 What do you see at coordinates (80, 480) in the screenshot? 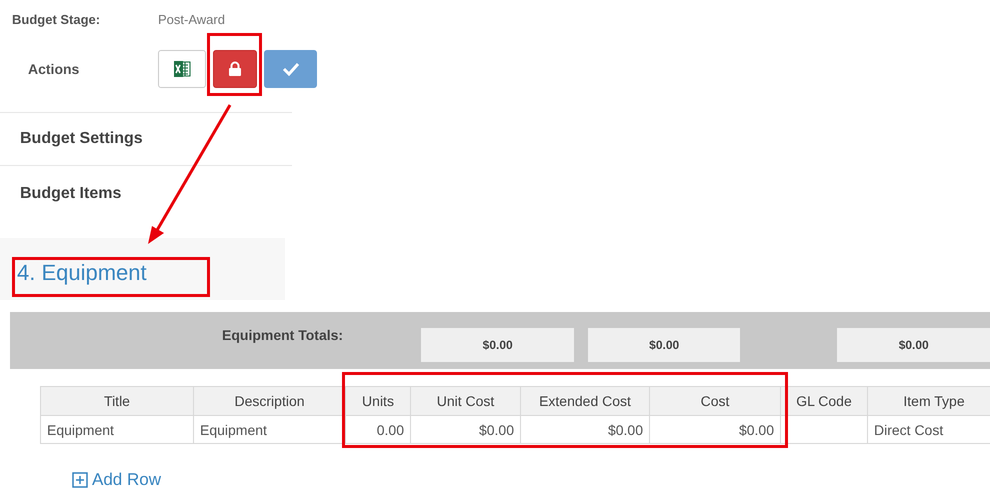
I see `plus-icon` at bounding box center [80, 480].